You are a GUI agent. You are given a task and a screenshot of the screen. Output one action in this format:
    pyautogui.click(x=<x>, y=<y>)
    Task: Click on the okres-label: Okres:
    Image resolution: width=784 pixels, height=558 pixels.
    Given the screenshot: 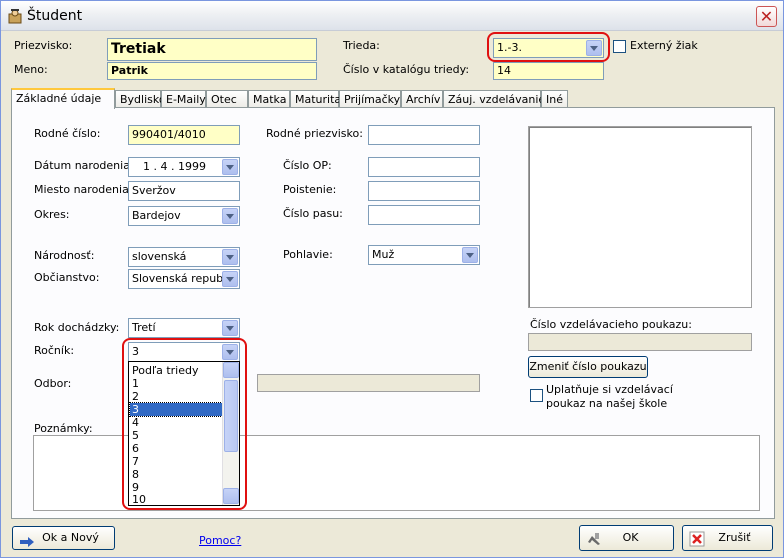 What is the action you would take?
    pyautogui.click(x=52, y=214)
    